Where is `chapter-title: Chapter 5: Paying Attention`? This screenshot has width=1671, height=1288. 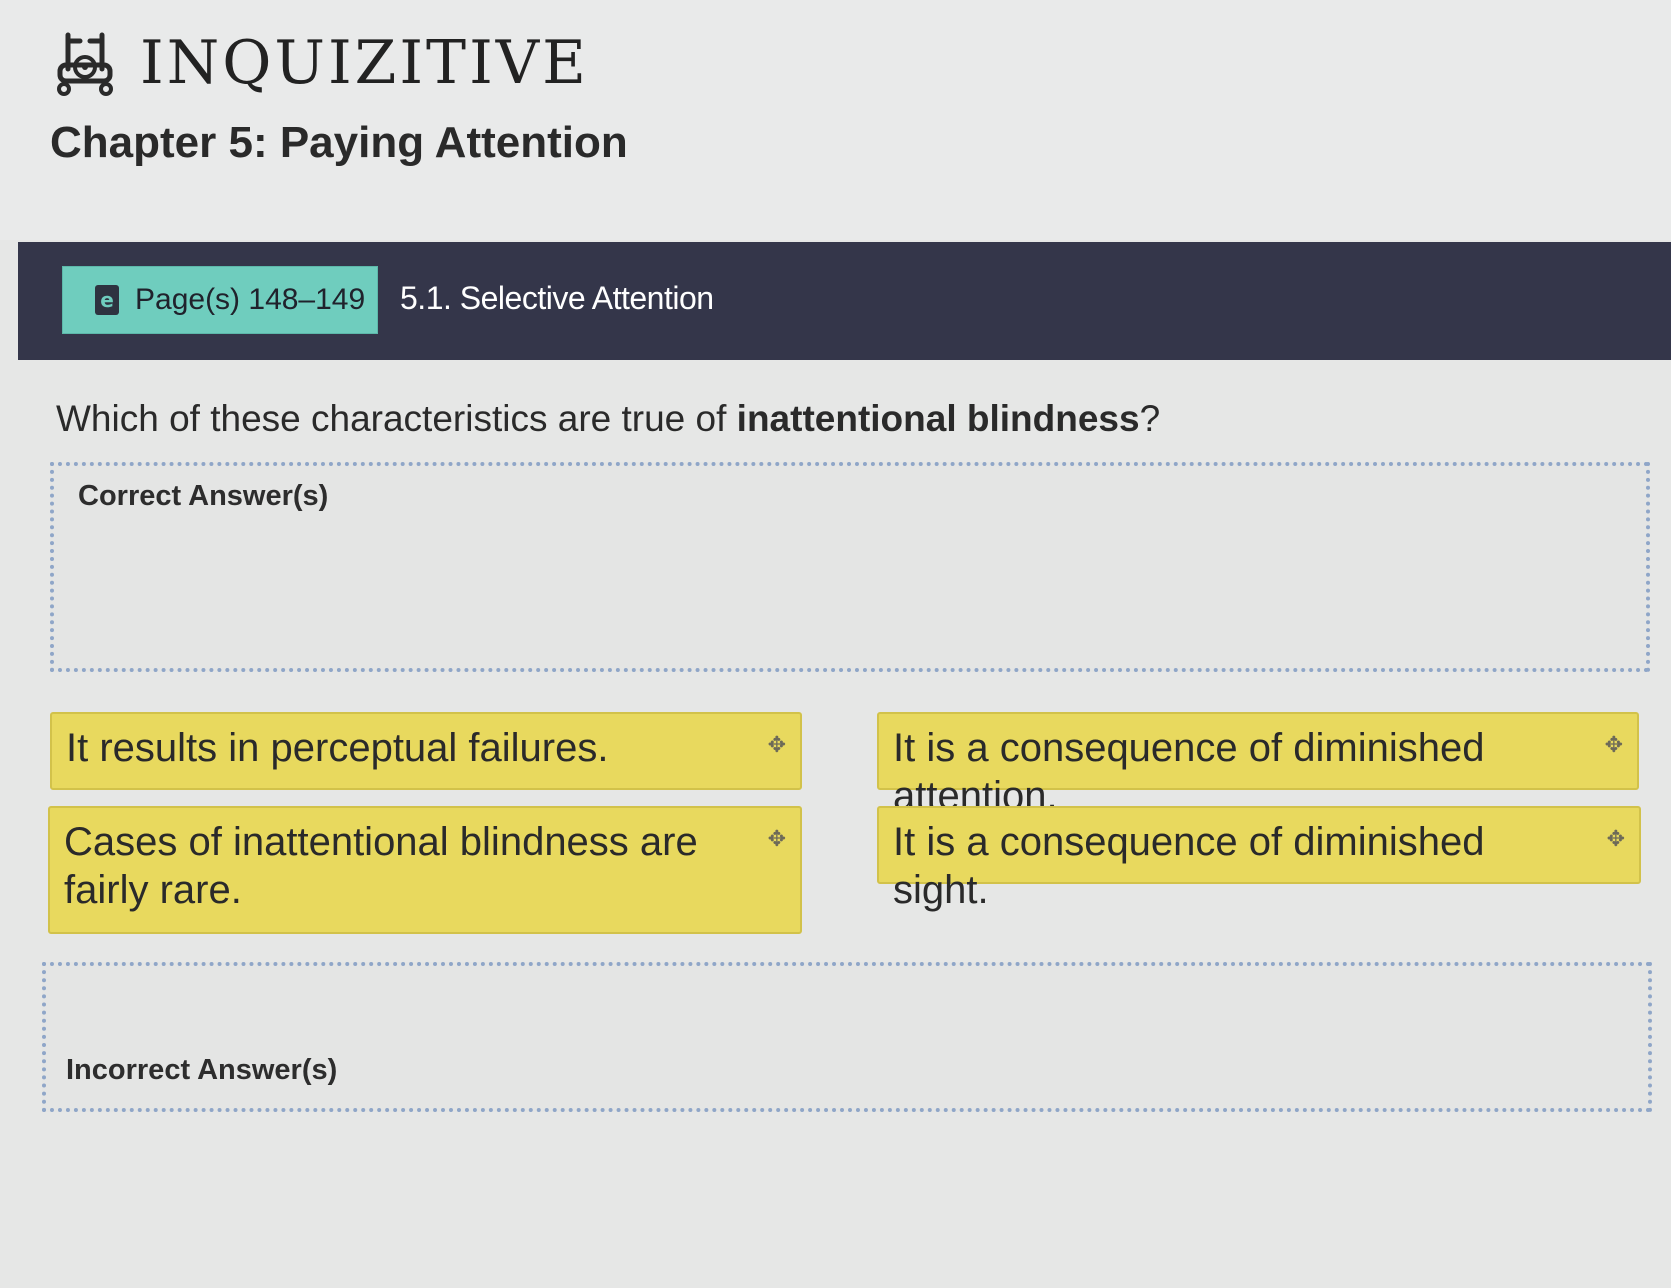
chapter-title: Chapter 5: Paying Attention is located at coordinates (339, 142).